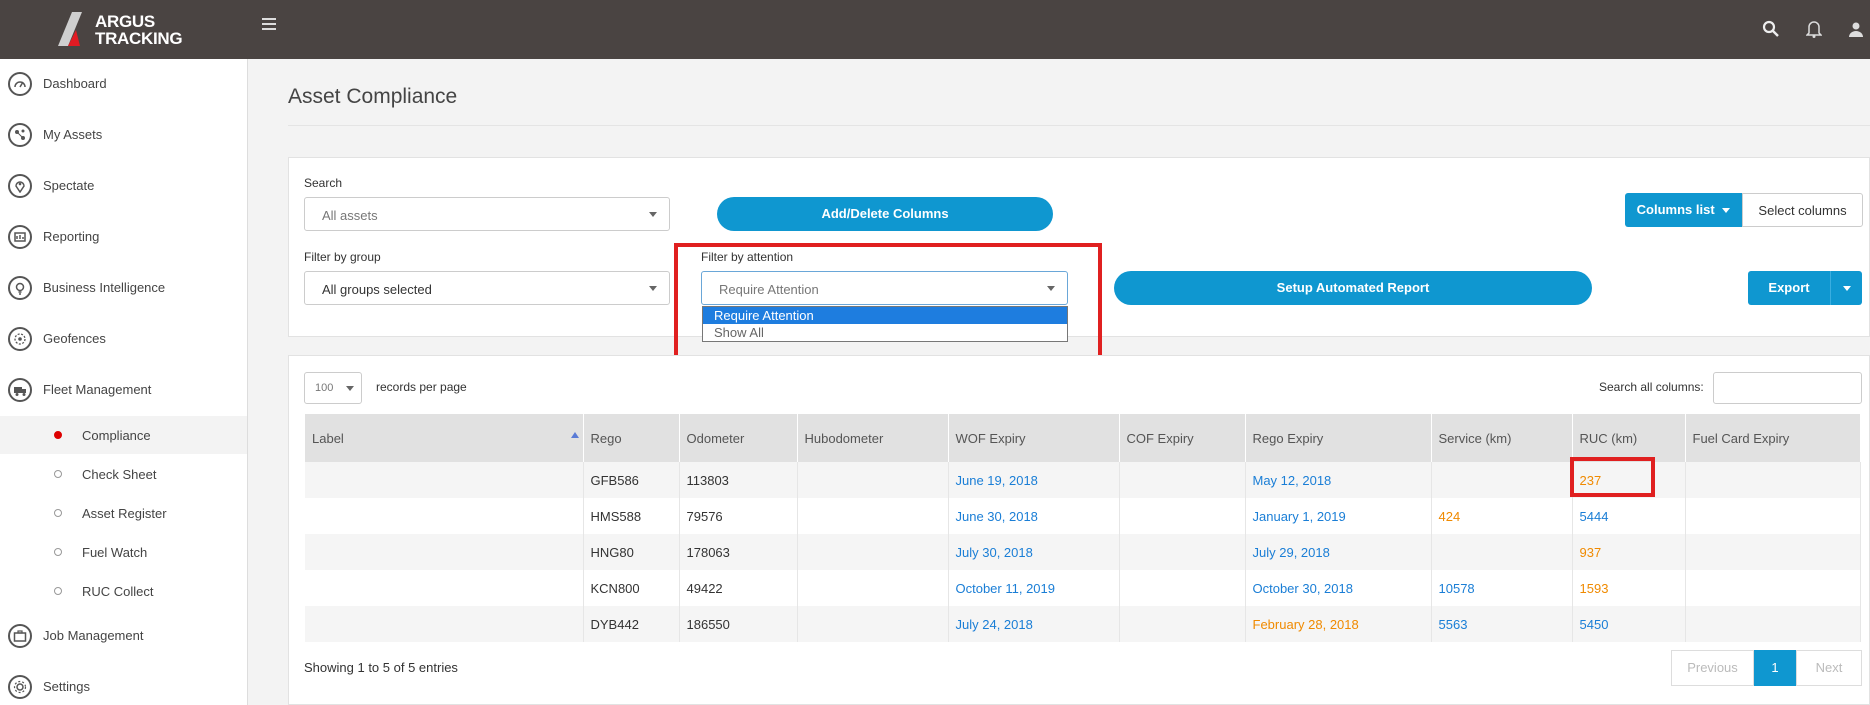 The width and height of the screenshot is (1870, 705). Describe the element at coordinates (631, 438) in the screenshot. I see `column-header-rego: Rego` at that location.